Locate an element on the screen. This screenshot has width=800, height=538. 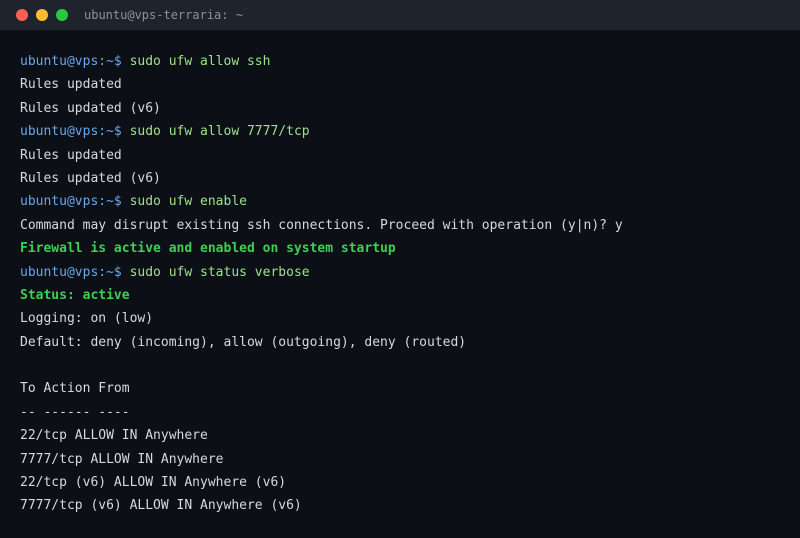
close-window-button is located at coordinates (22, 15).